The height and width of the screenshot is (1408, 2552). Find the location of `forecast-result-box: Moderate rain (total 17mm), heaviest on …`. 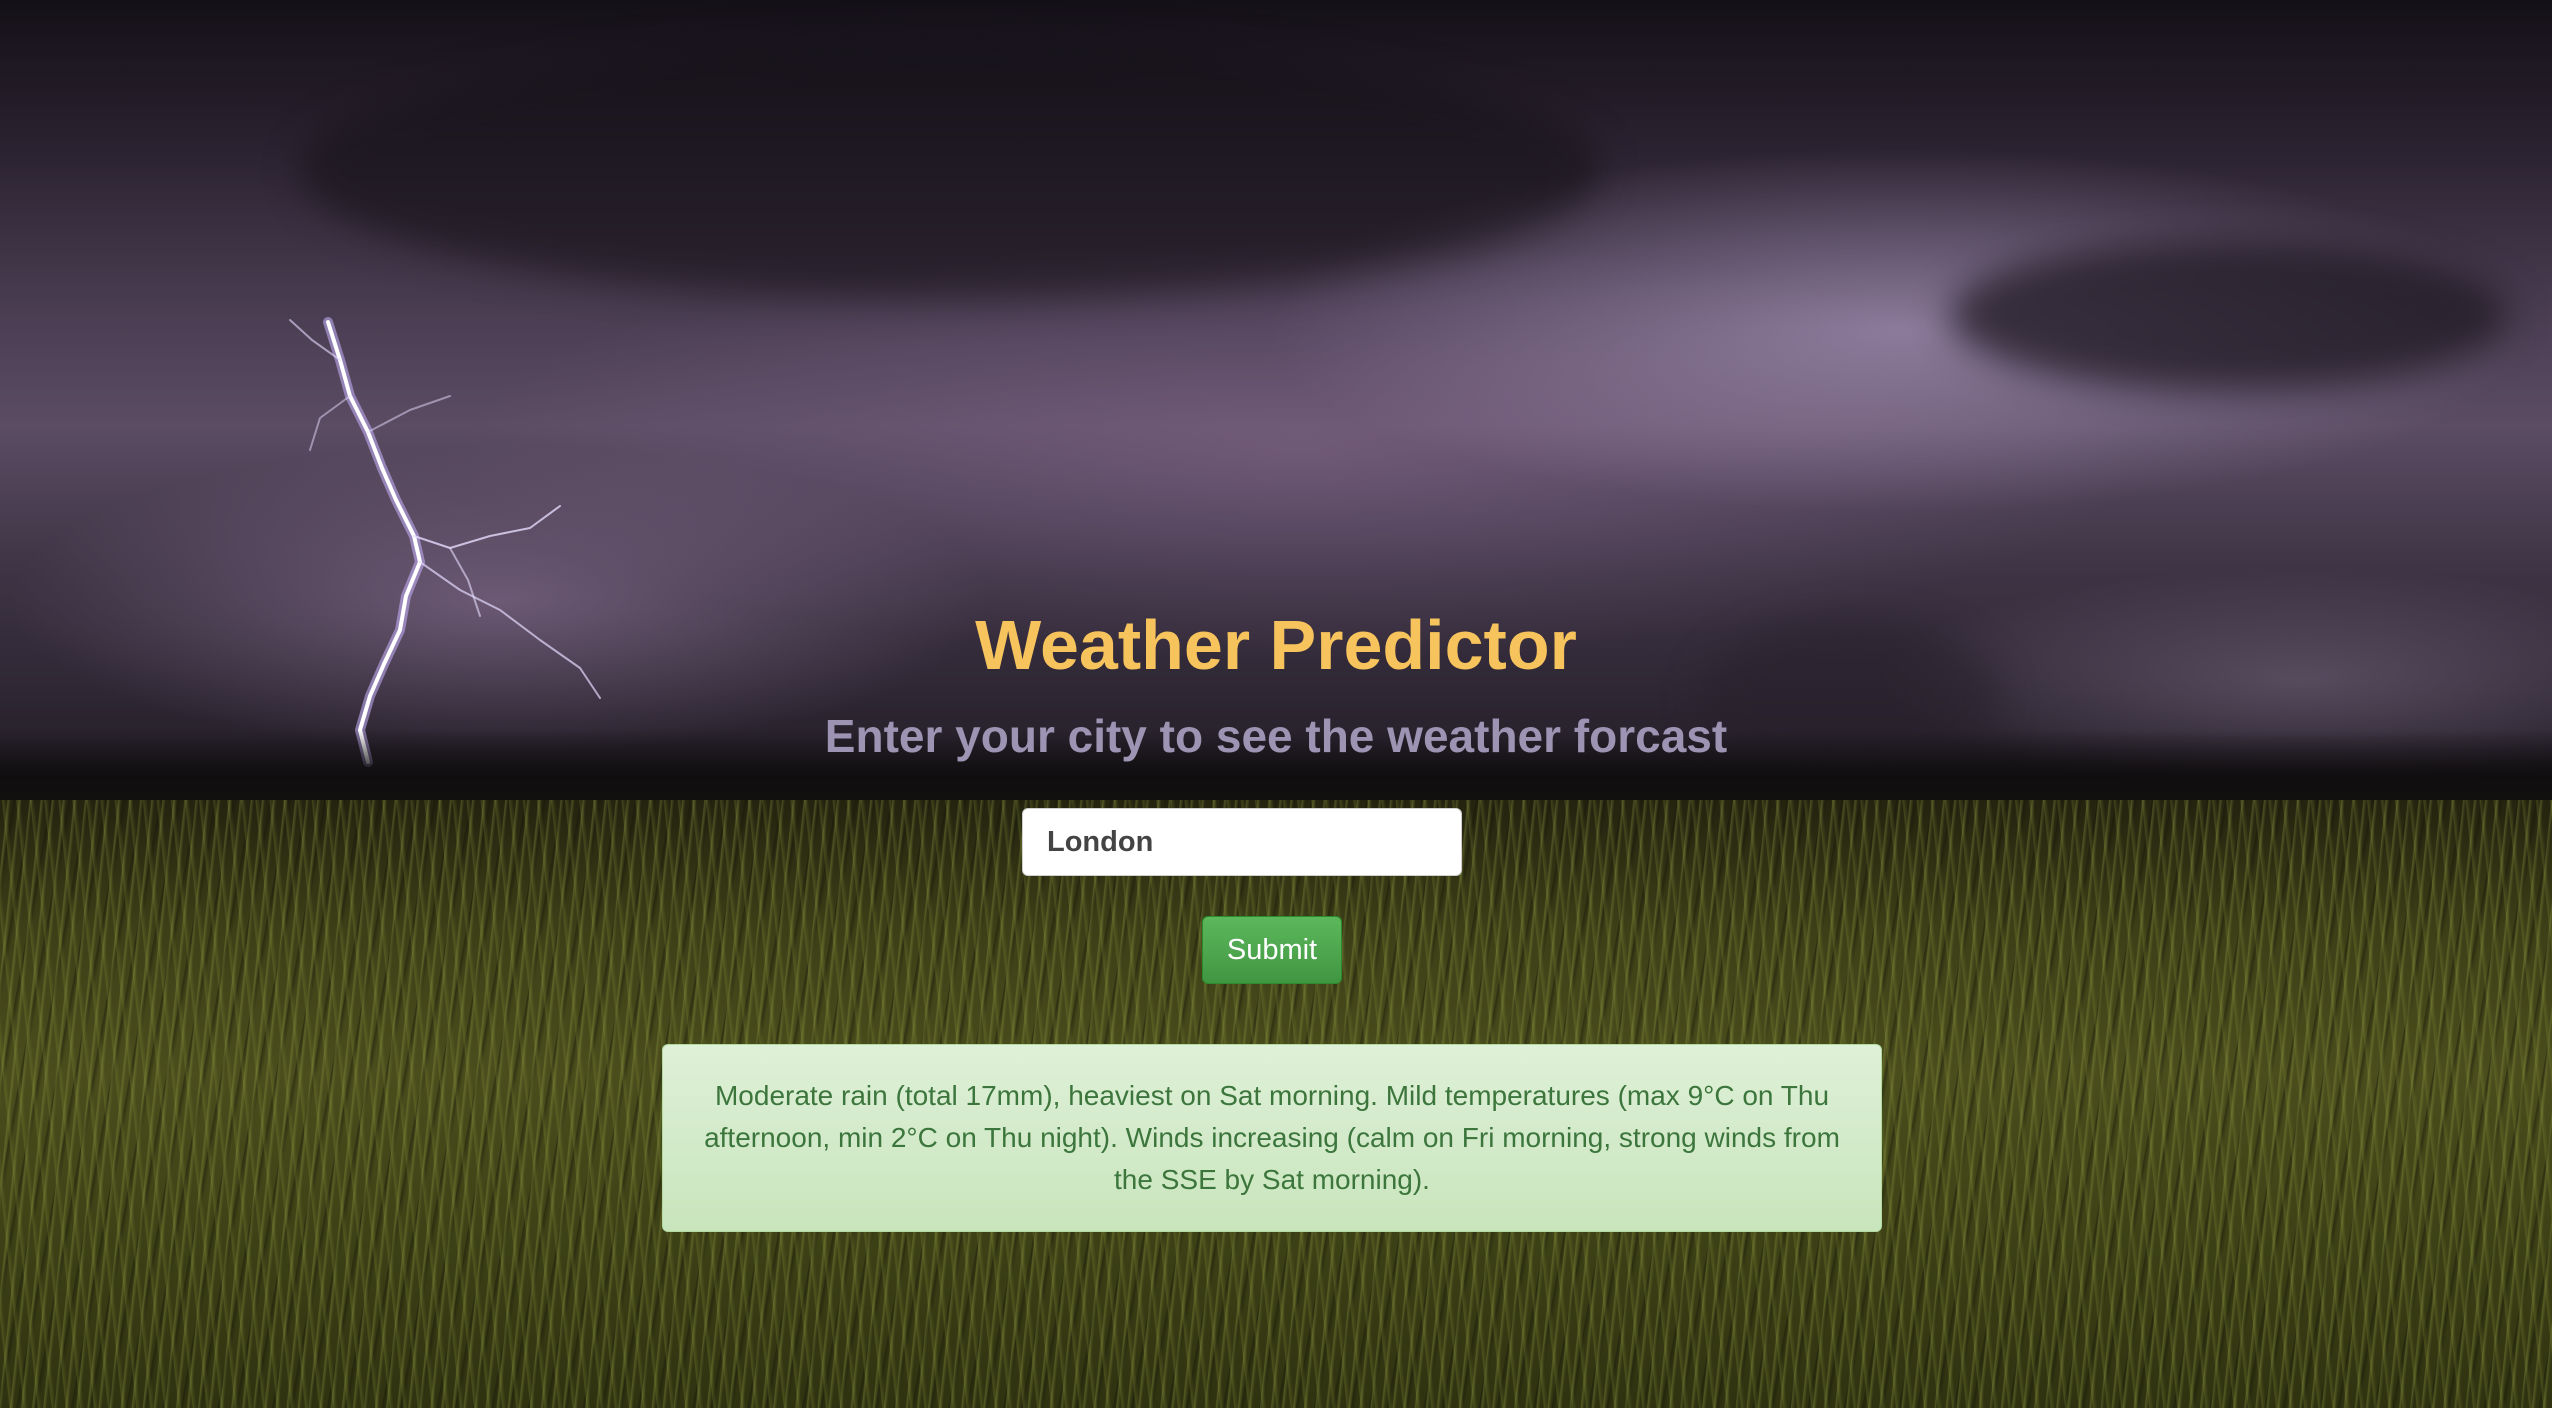

forecast-result-box: Moderate rain (total 17mm), heaviest on … is located at coordinates (1272, 1138).